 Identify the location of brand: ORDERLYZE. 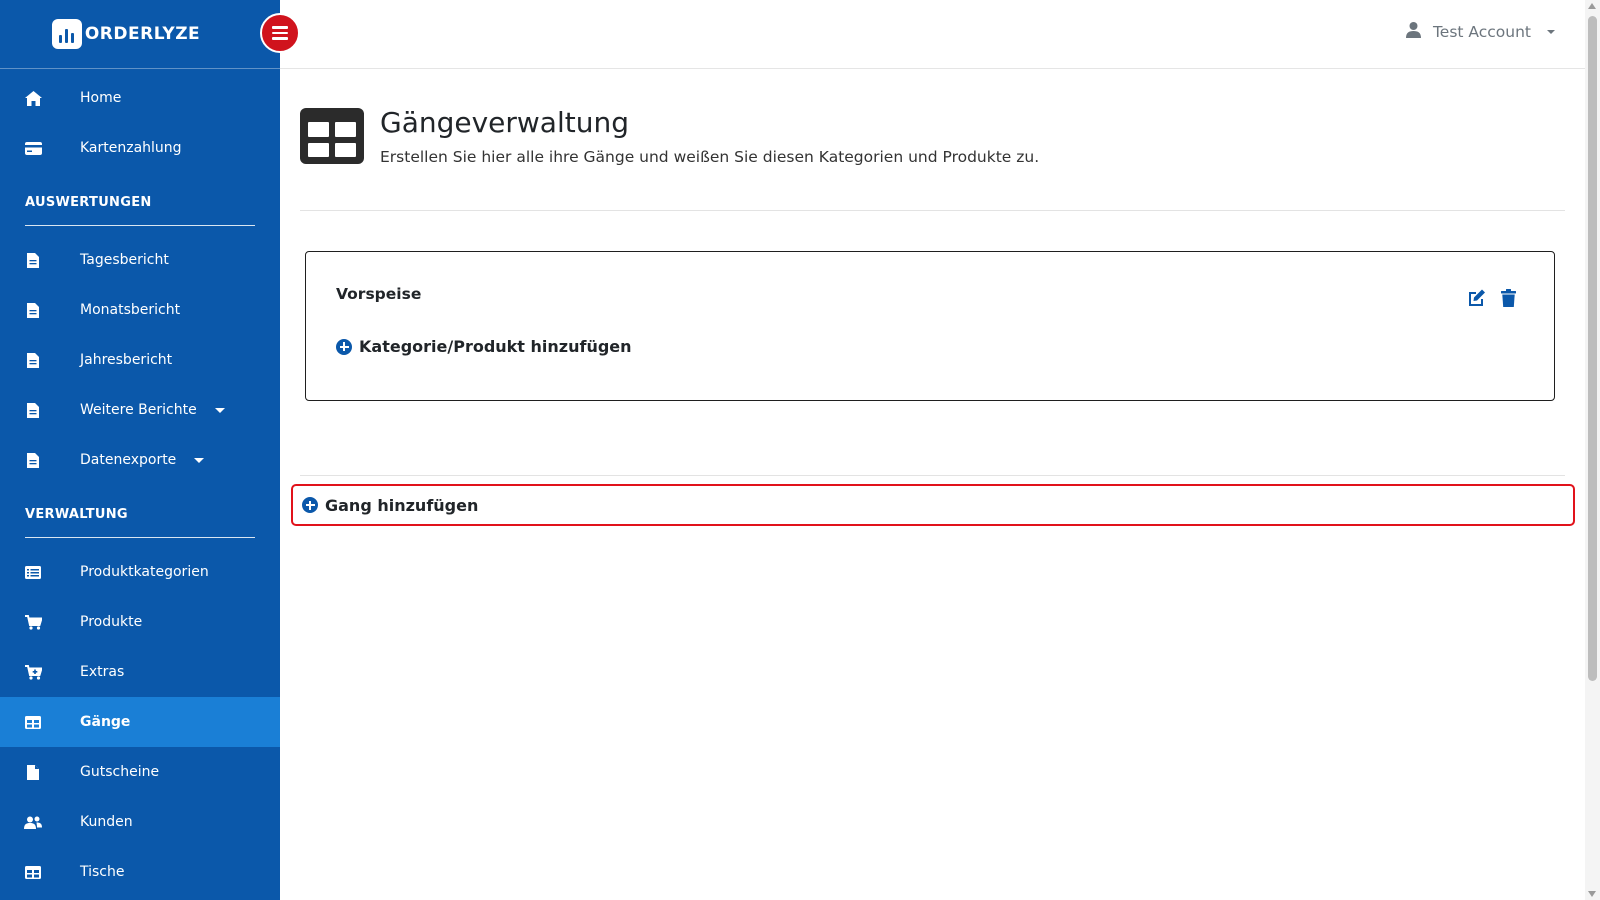
(140, 34).